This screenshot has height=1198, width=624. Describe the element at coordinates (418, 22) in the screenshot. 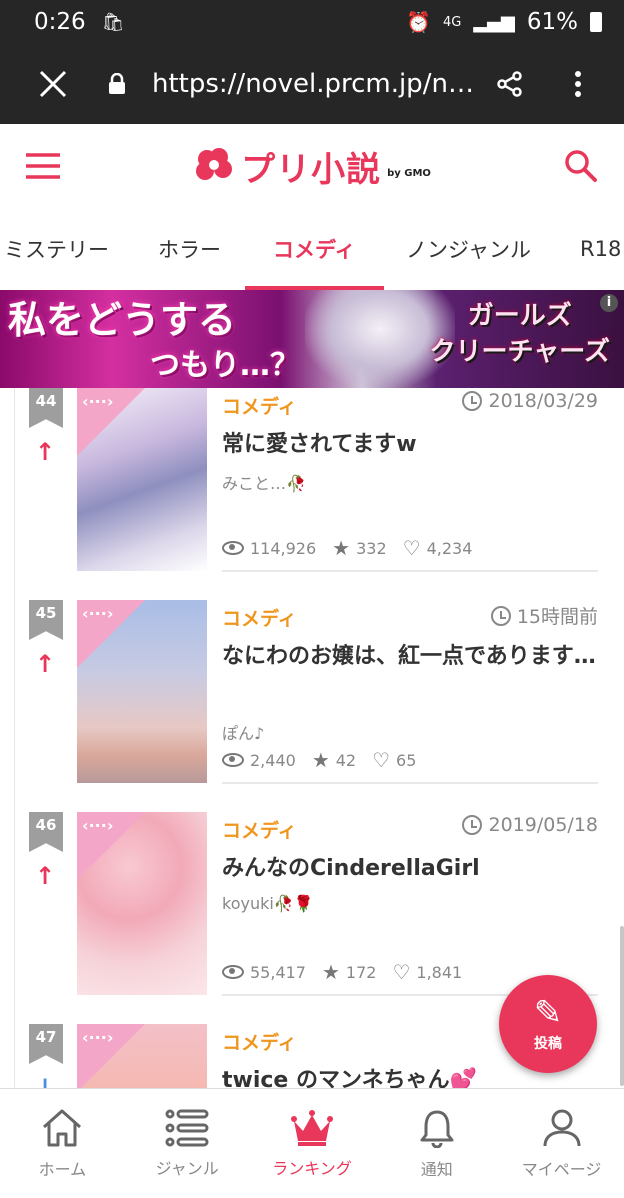

I see `alarm-icon: ⏰` at that location.